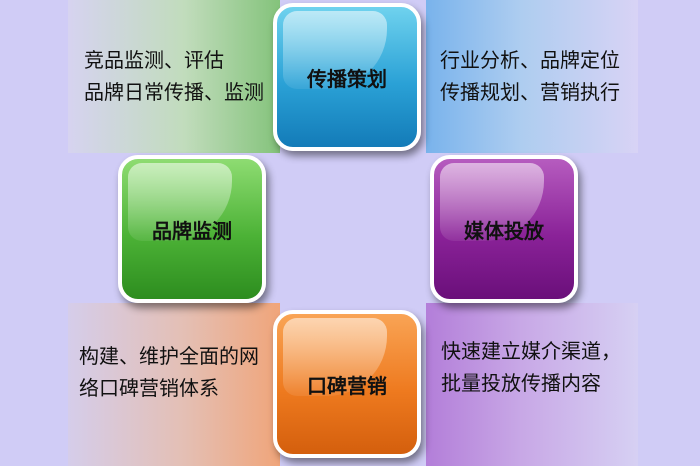 This screenshot has width=700, height=466. I want to click on description-top-right: 行业分析、品牌定位 传播规划、营销执行, so click(530, 76).